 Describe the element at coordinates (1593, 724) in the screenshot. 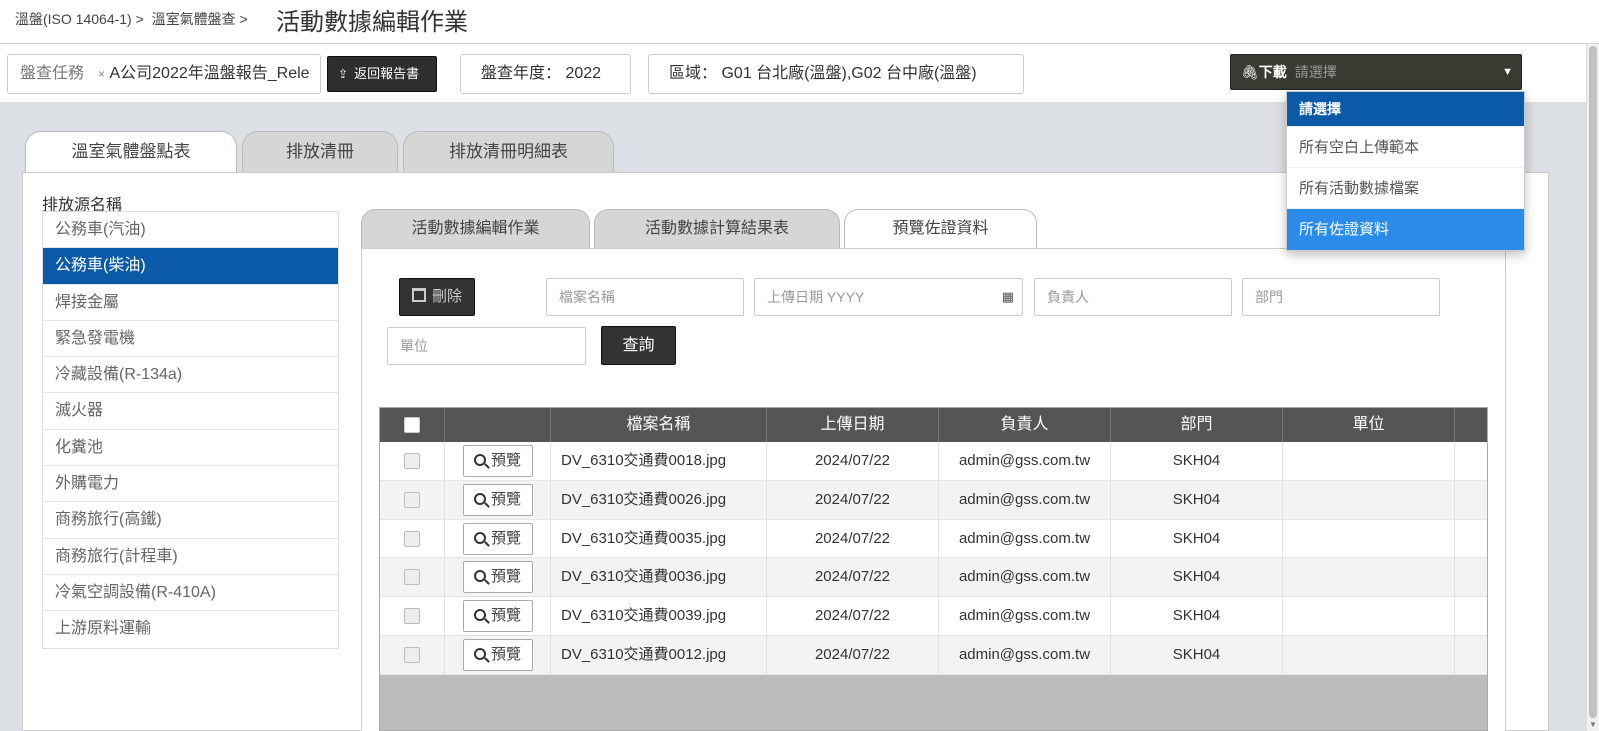

I see `scroll-down-arrow-icon: ▼` at that location.